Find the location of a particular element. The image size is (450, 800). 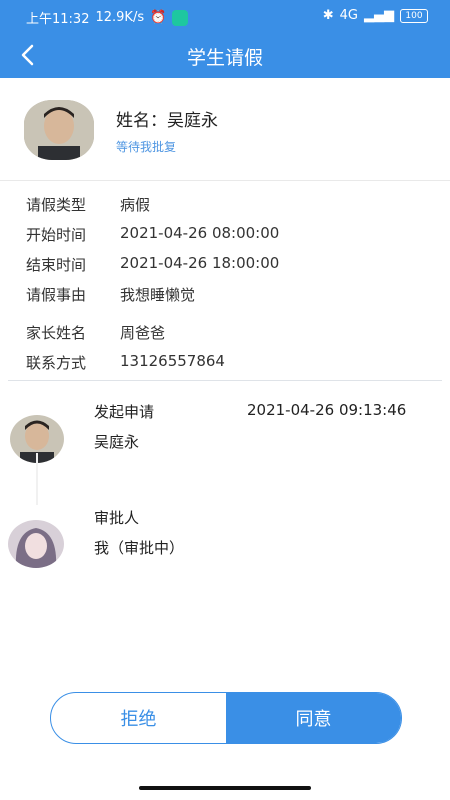

field-value: 病假 is located at coordinates (135, 205).